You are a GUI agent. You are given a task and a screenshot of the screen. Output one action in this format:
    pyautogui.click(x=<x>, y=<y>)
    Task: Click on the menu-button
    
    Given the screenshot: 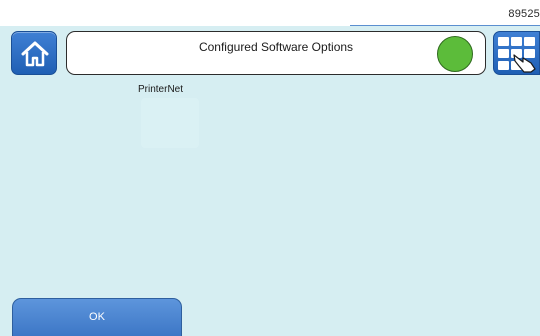 What is the action you would take?
    pyautogui.click(x=516, y=53)
    